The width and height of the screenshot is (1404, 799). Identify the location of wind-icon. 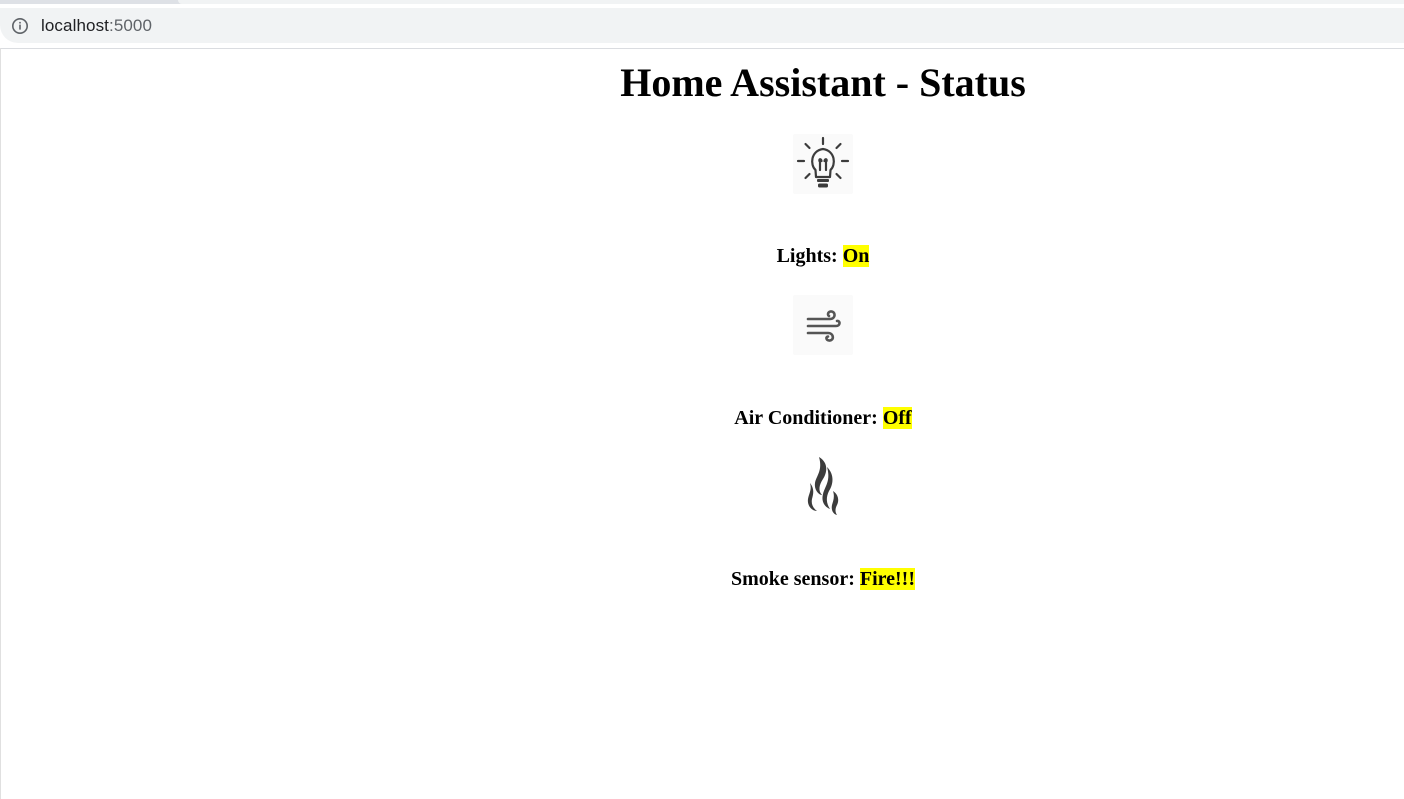
(823, 325).